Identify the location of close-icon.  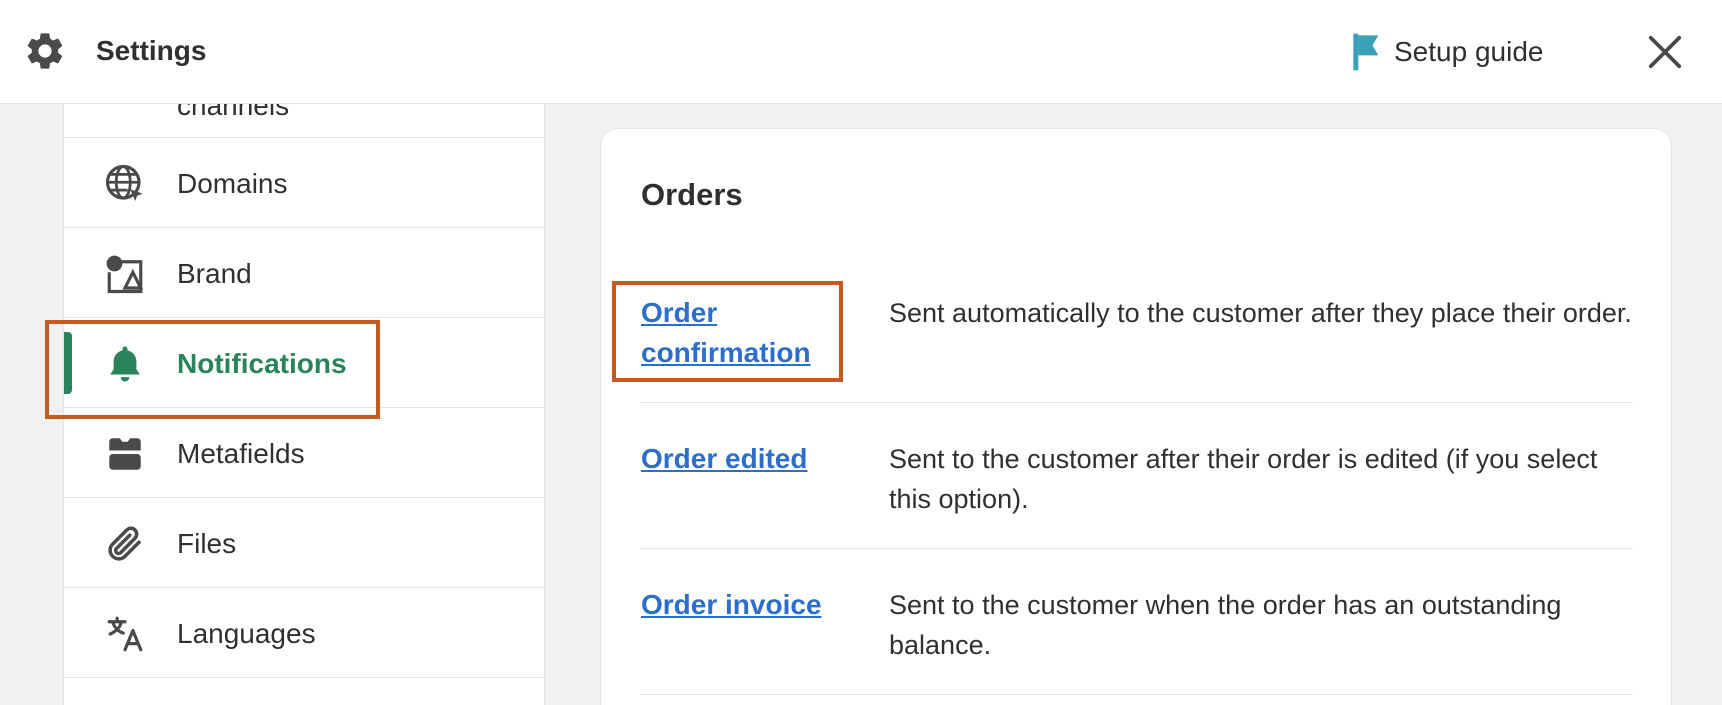
(1665, 52).